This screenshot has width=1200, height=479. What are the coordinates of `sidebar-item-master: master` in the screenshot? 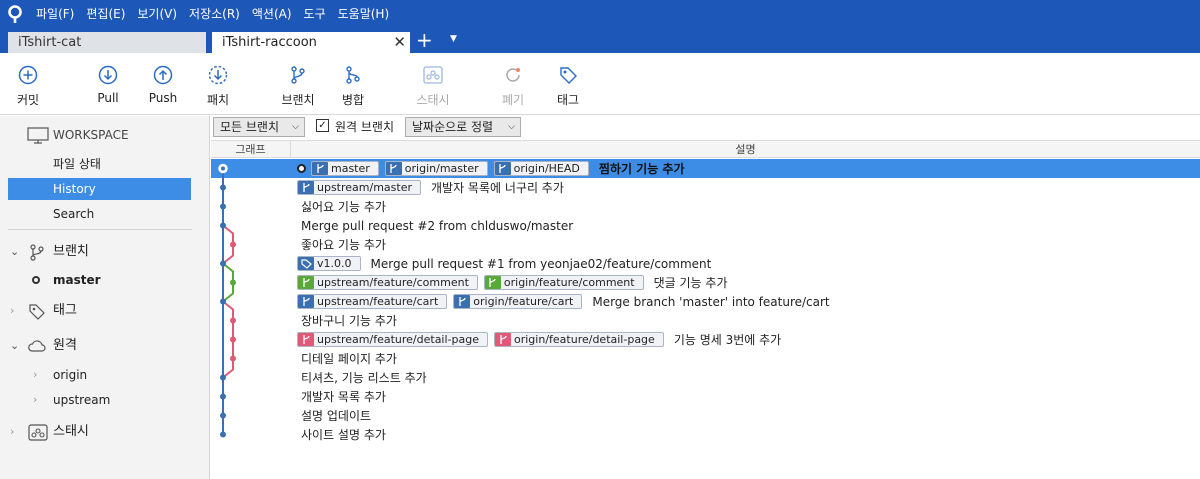 It's located at (105, 280).